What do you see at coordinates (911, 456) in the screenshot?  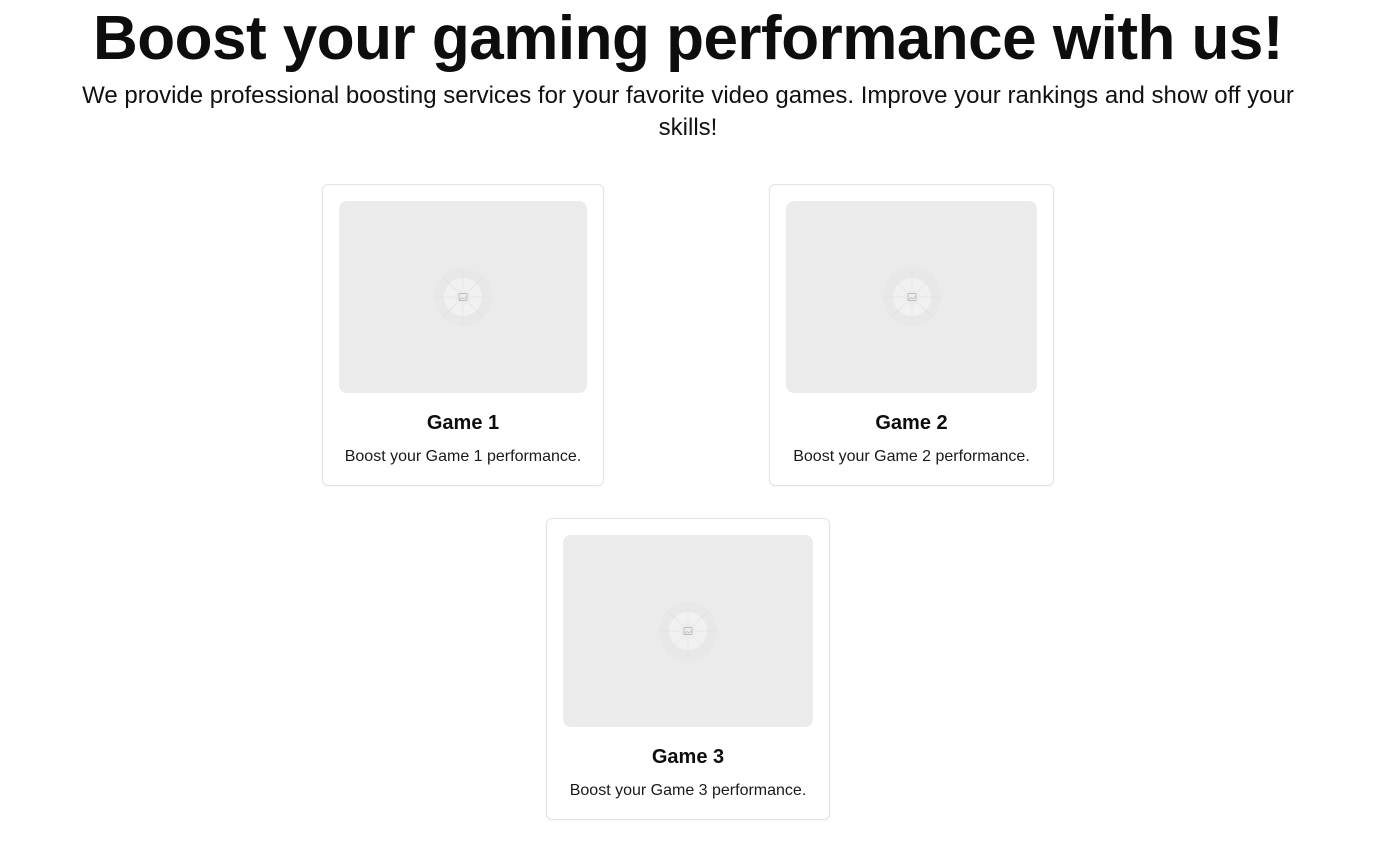 I see `game-description: Boost your Game 2 performance.` at bounding box center [911, 456].